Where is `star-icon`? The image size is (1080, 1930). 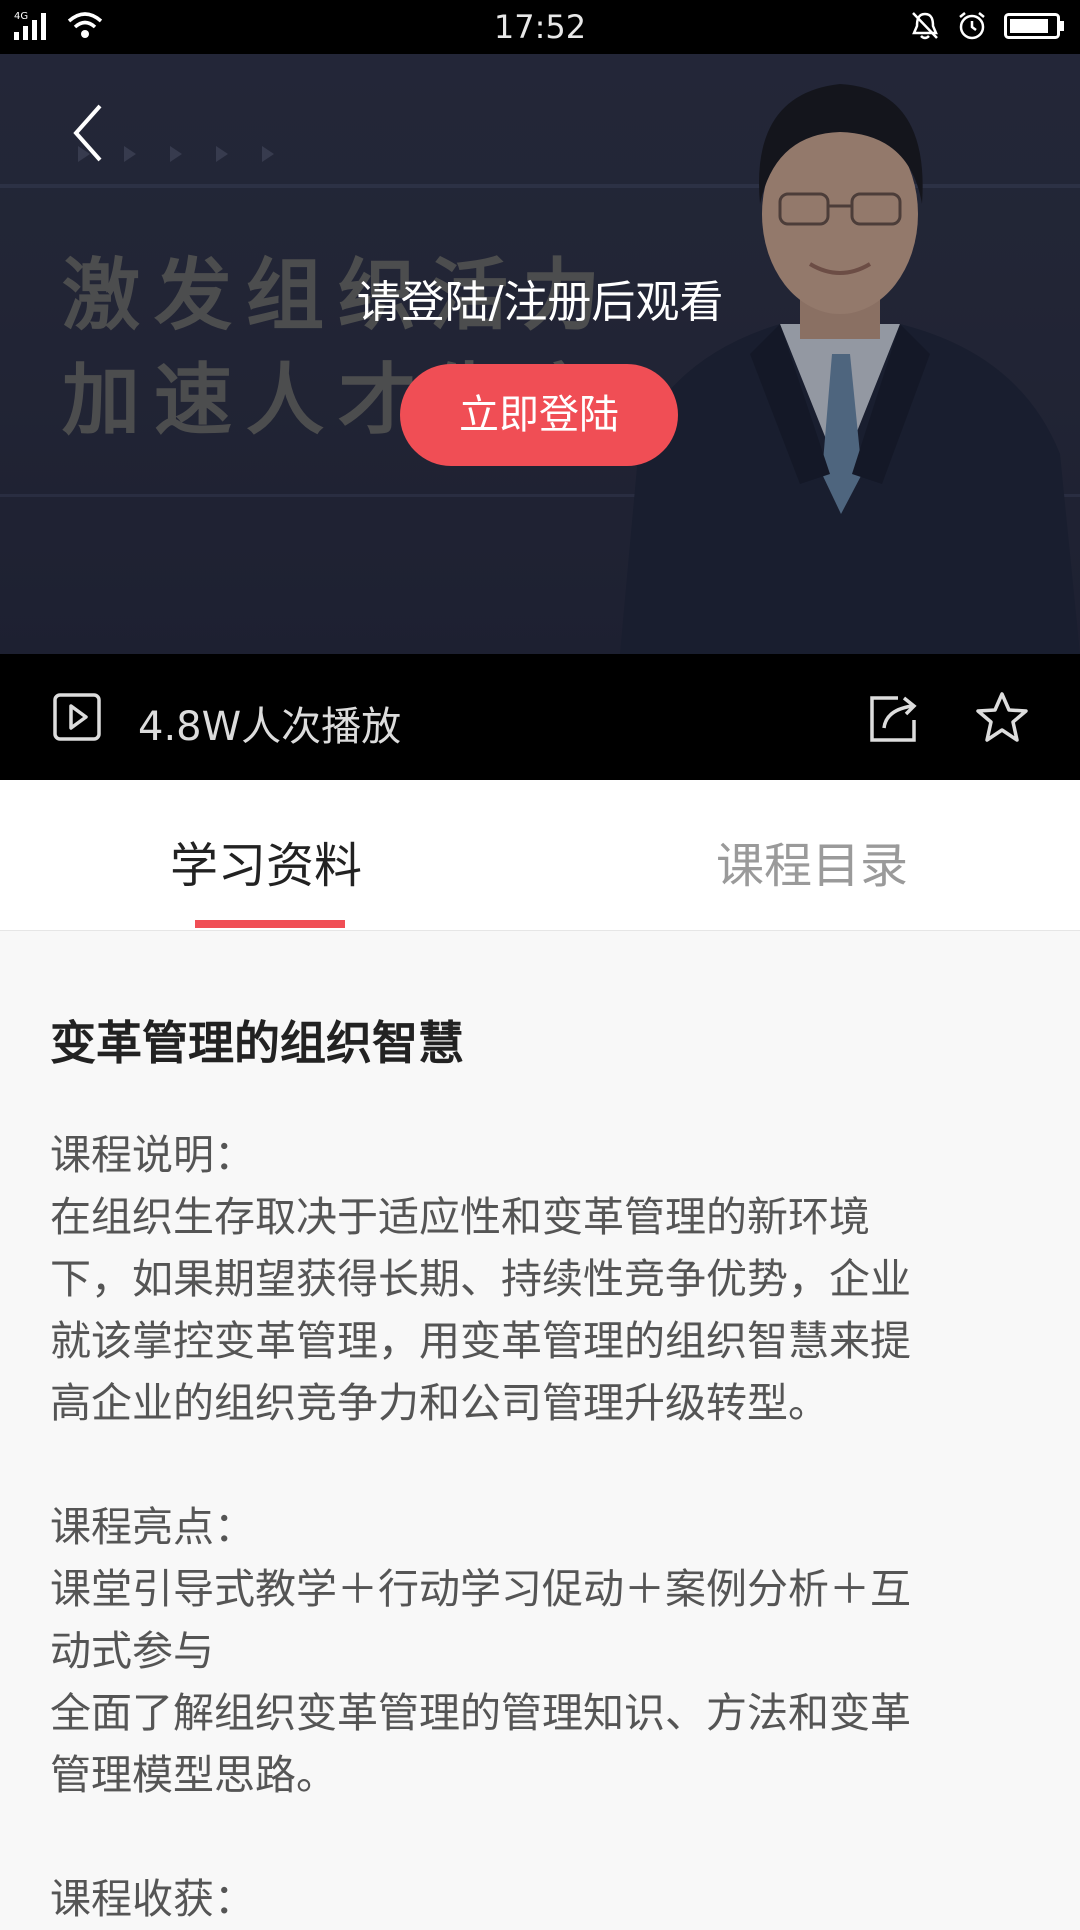
star-icon is located at coordinates (1002, 717).